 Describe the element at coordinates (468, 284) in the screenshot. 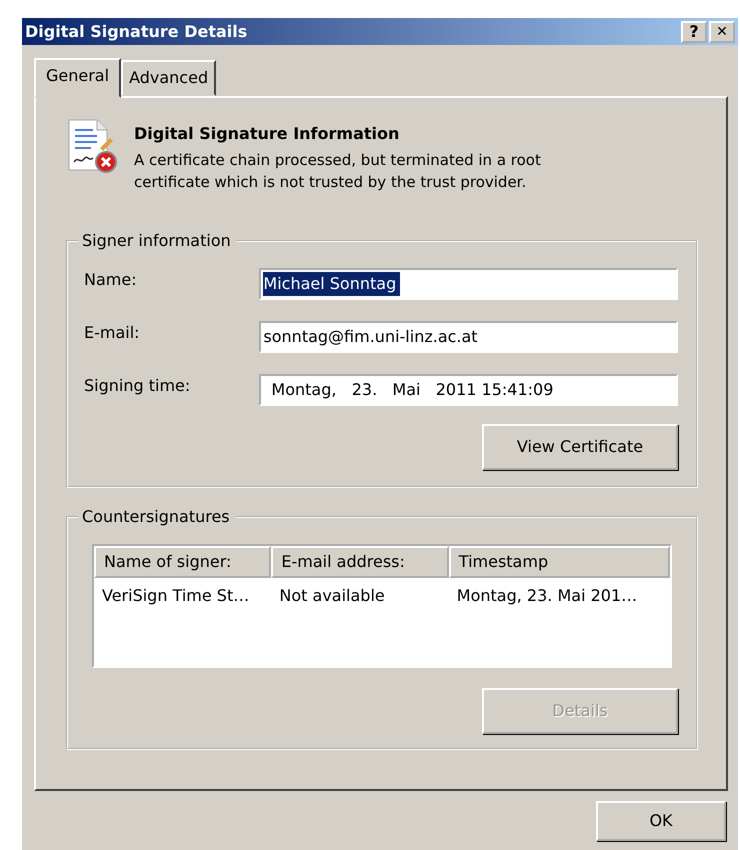

I see `text-field: Michael Sonntag` at that location.